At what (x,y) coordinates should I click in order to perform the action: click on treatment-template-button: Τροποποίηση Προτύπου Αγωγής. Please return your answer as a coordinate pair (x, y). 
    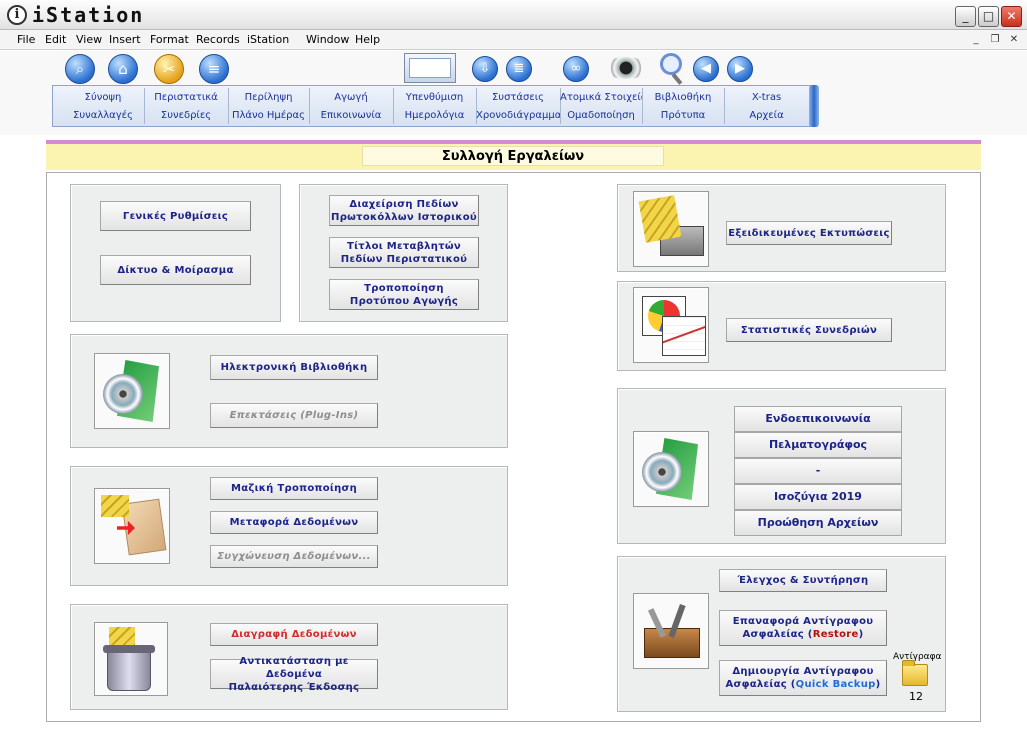
    Looking at the image, I should click on (404, 294).